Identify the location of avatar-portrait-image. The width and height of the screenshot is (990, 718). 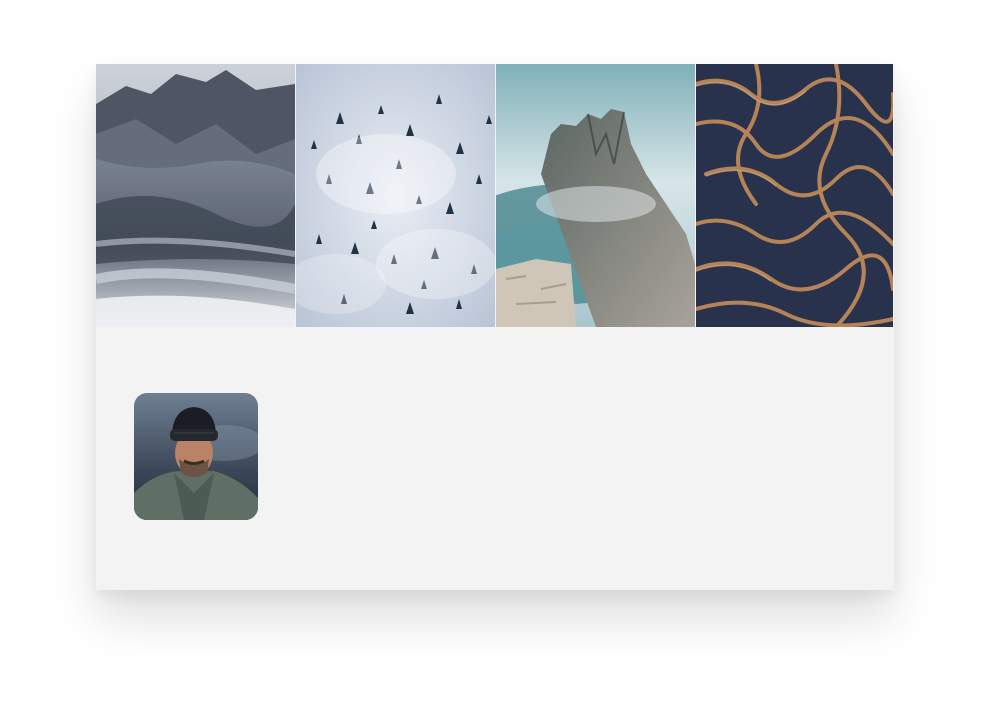
(196, 456).